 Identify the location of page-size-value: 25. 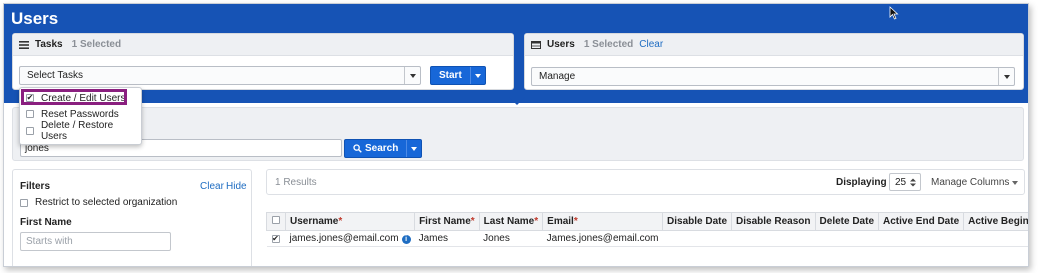
(901, 182).